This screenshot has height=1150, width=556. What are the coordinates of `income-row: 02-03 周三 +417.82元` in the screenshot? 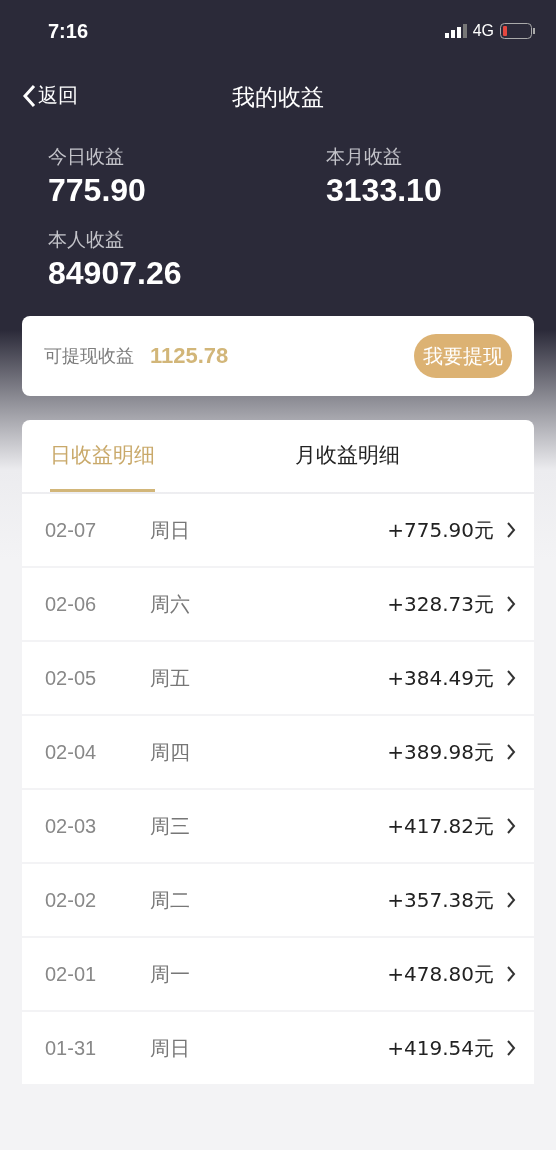 It's located at (278, 826).